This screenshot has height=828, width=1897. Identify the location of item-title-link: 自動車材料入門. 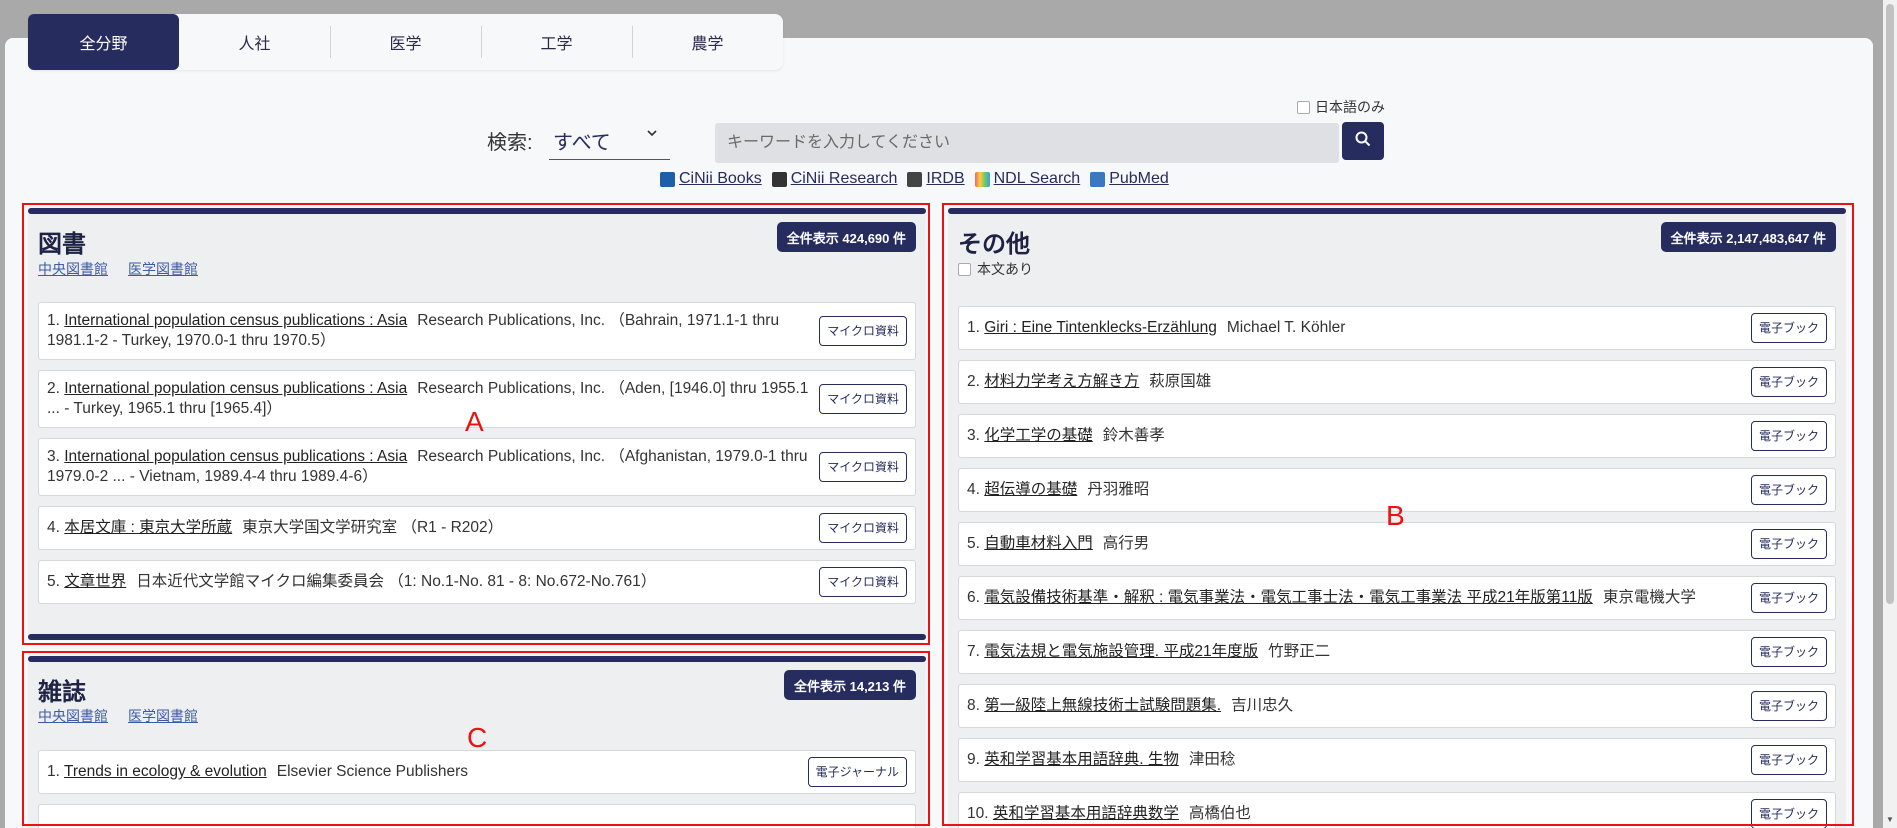
(1038, 543).